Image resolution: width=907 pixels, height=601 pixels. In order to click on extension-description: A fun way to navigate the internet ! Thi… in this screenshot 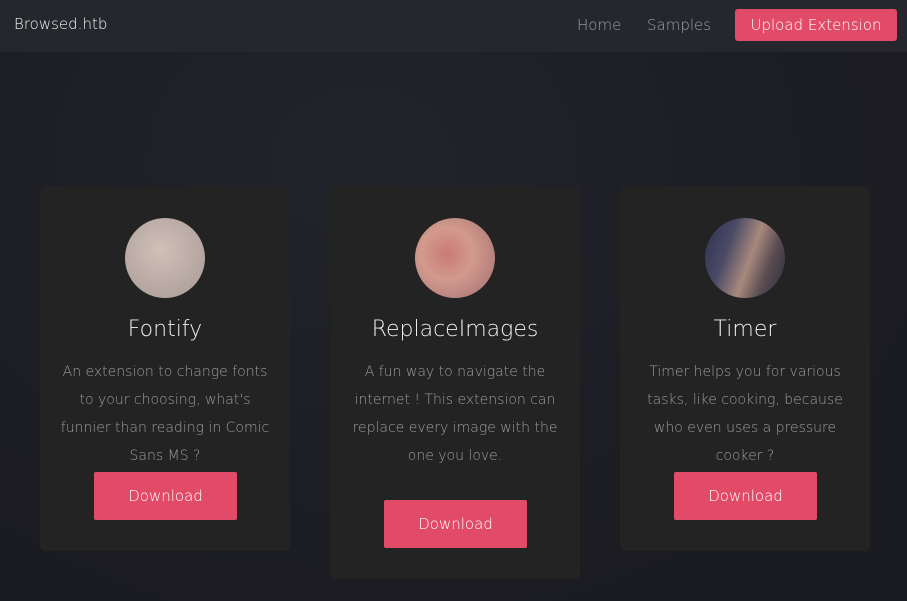, I will do `click(455, 414)`.